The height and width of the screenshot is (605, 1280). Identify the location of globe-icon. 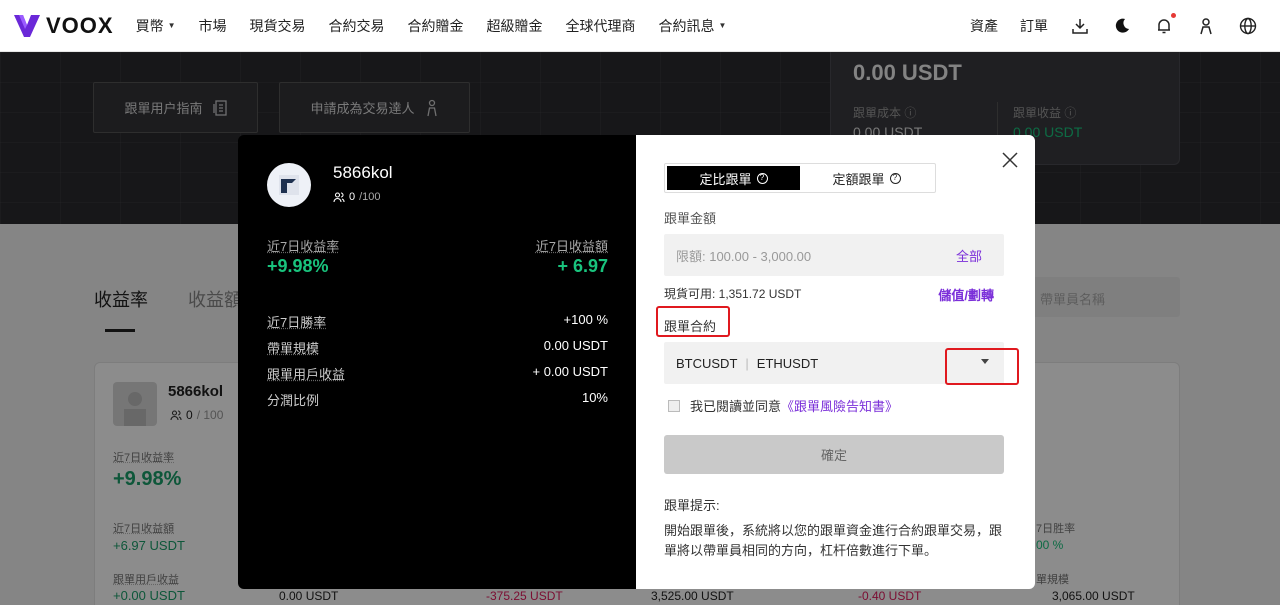
(1248, 26).